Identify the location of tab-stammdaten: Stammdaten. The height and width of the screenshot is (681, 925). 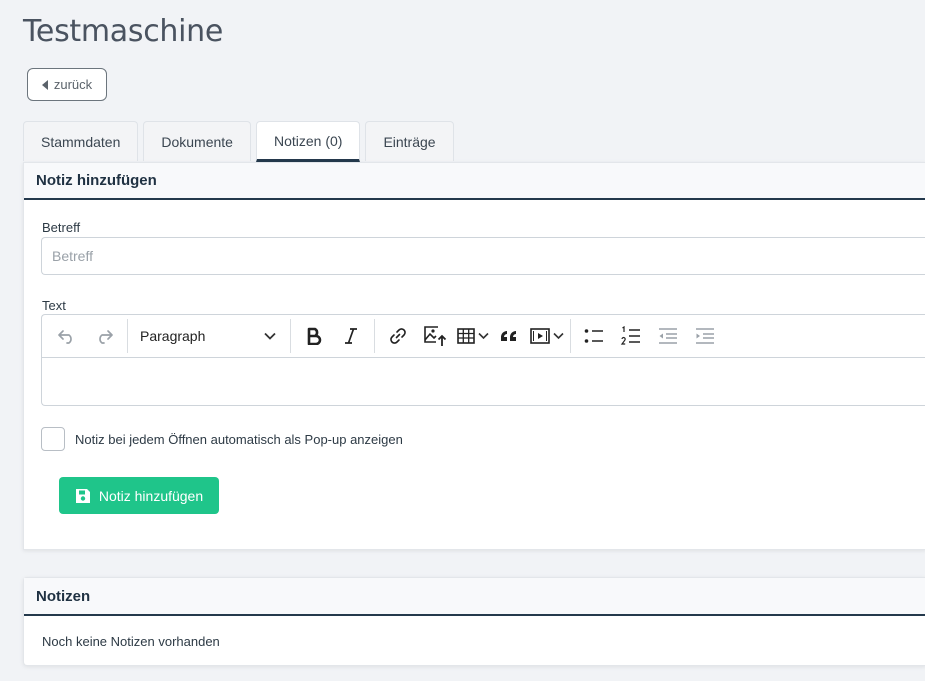
(81, 141).